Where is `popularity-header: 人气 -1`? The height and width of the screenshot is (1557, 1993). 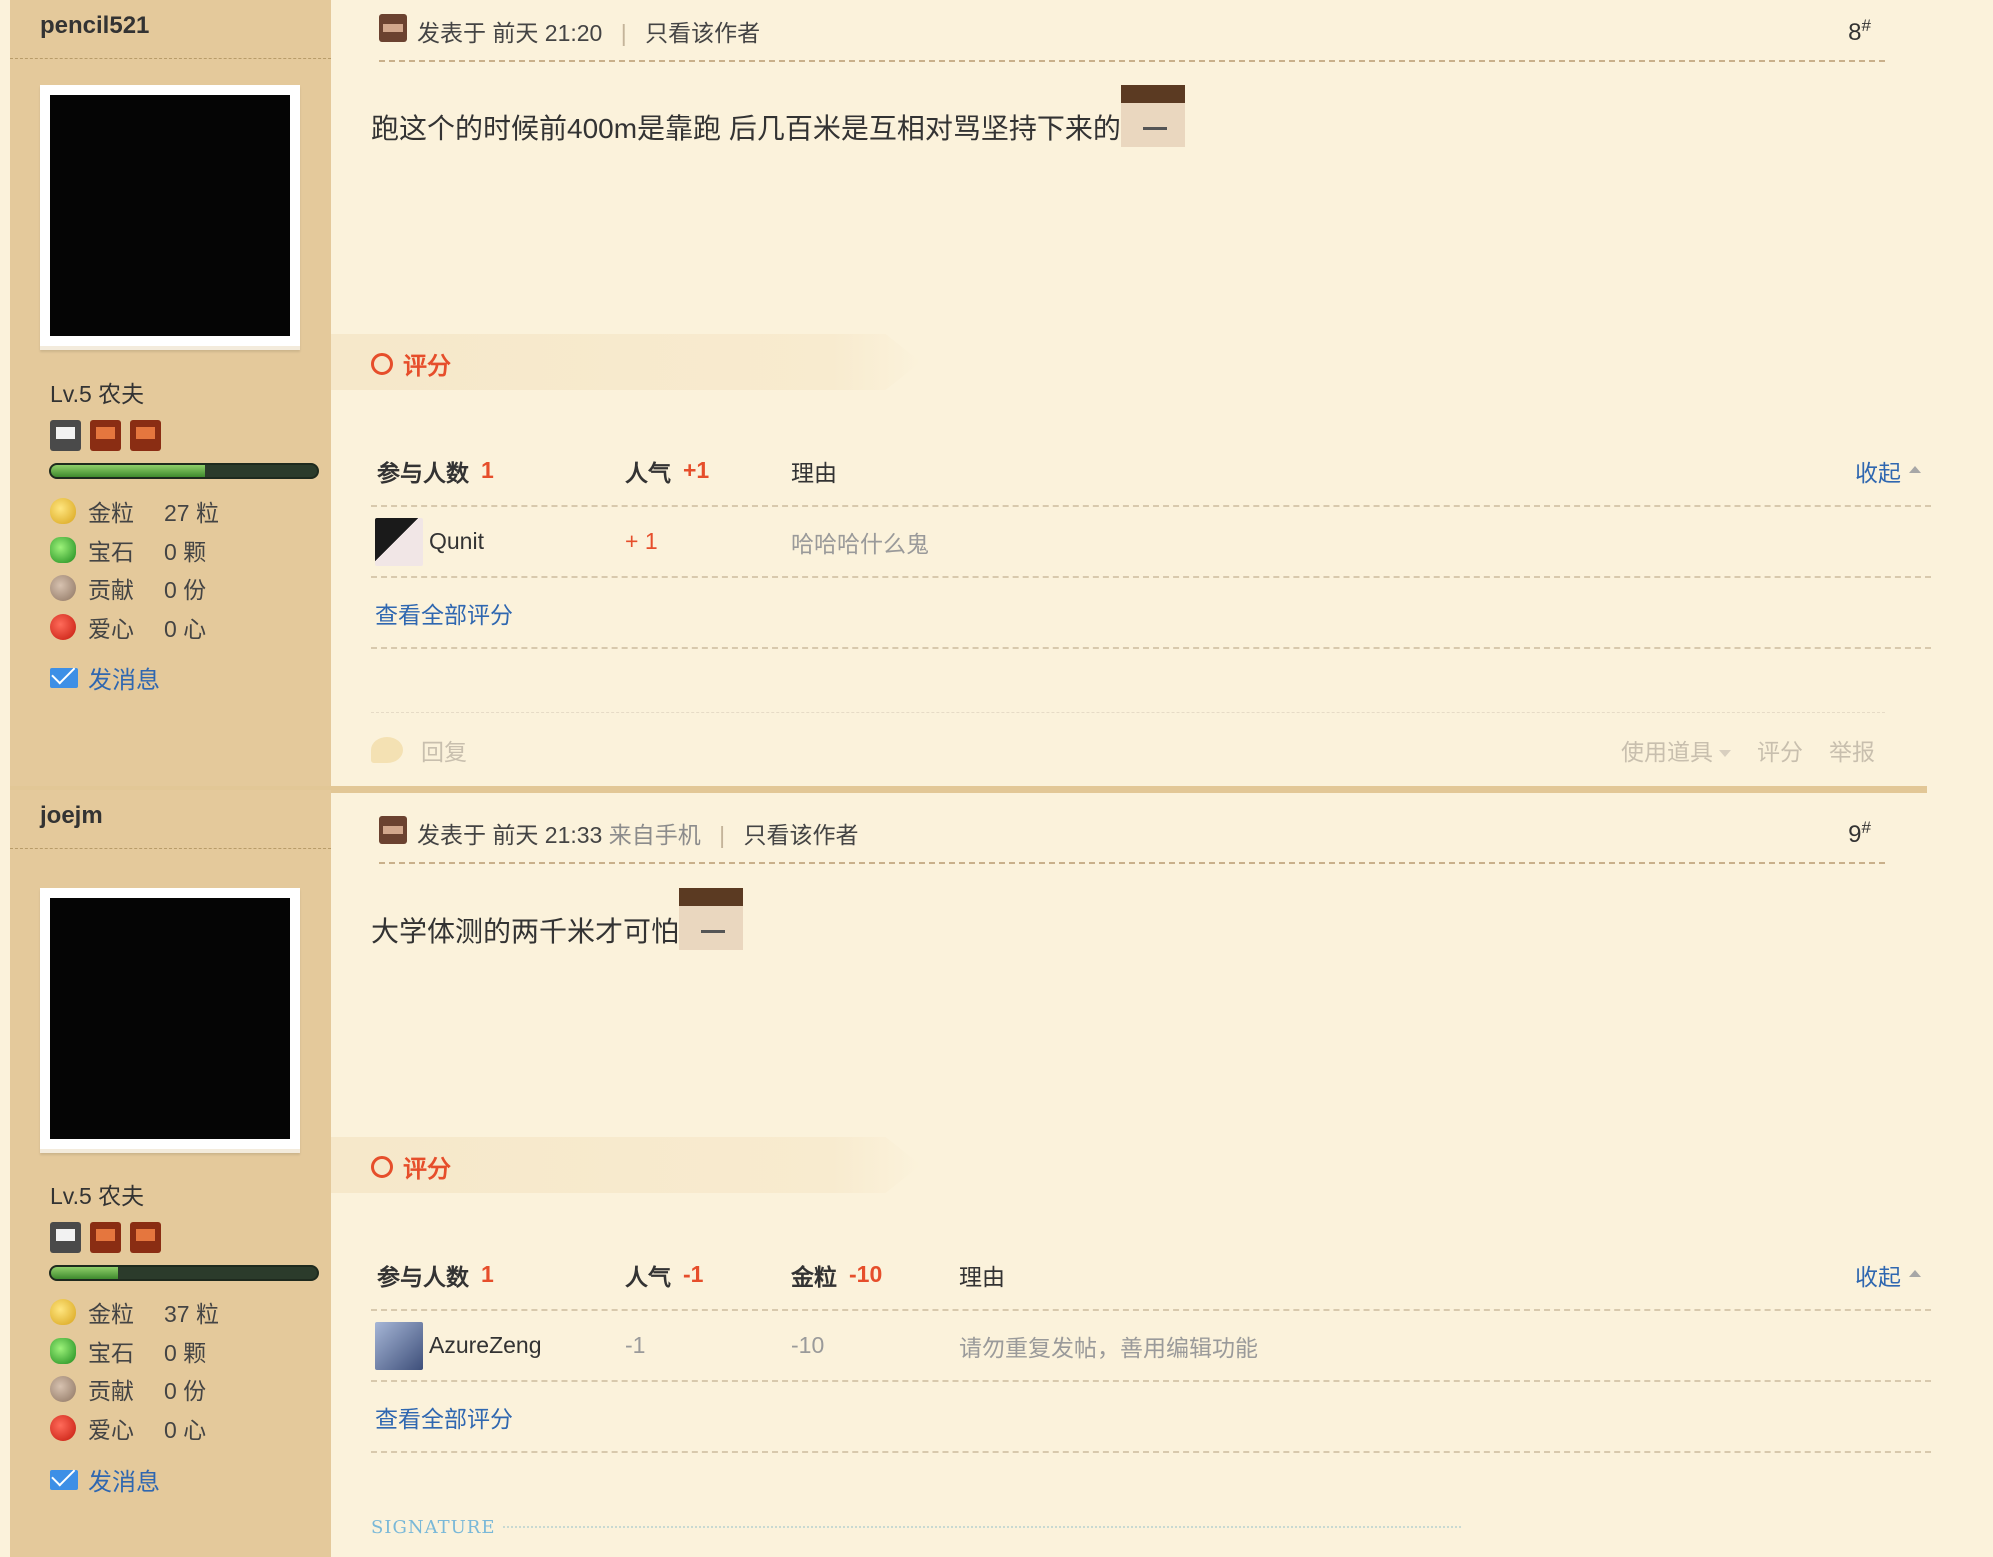 popularity-header: 人气 -1 is located at coordinates (664, 1274).